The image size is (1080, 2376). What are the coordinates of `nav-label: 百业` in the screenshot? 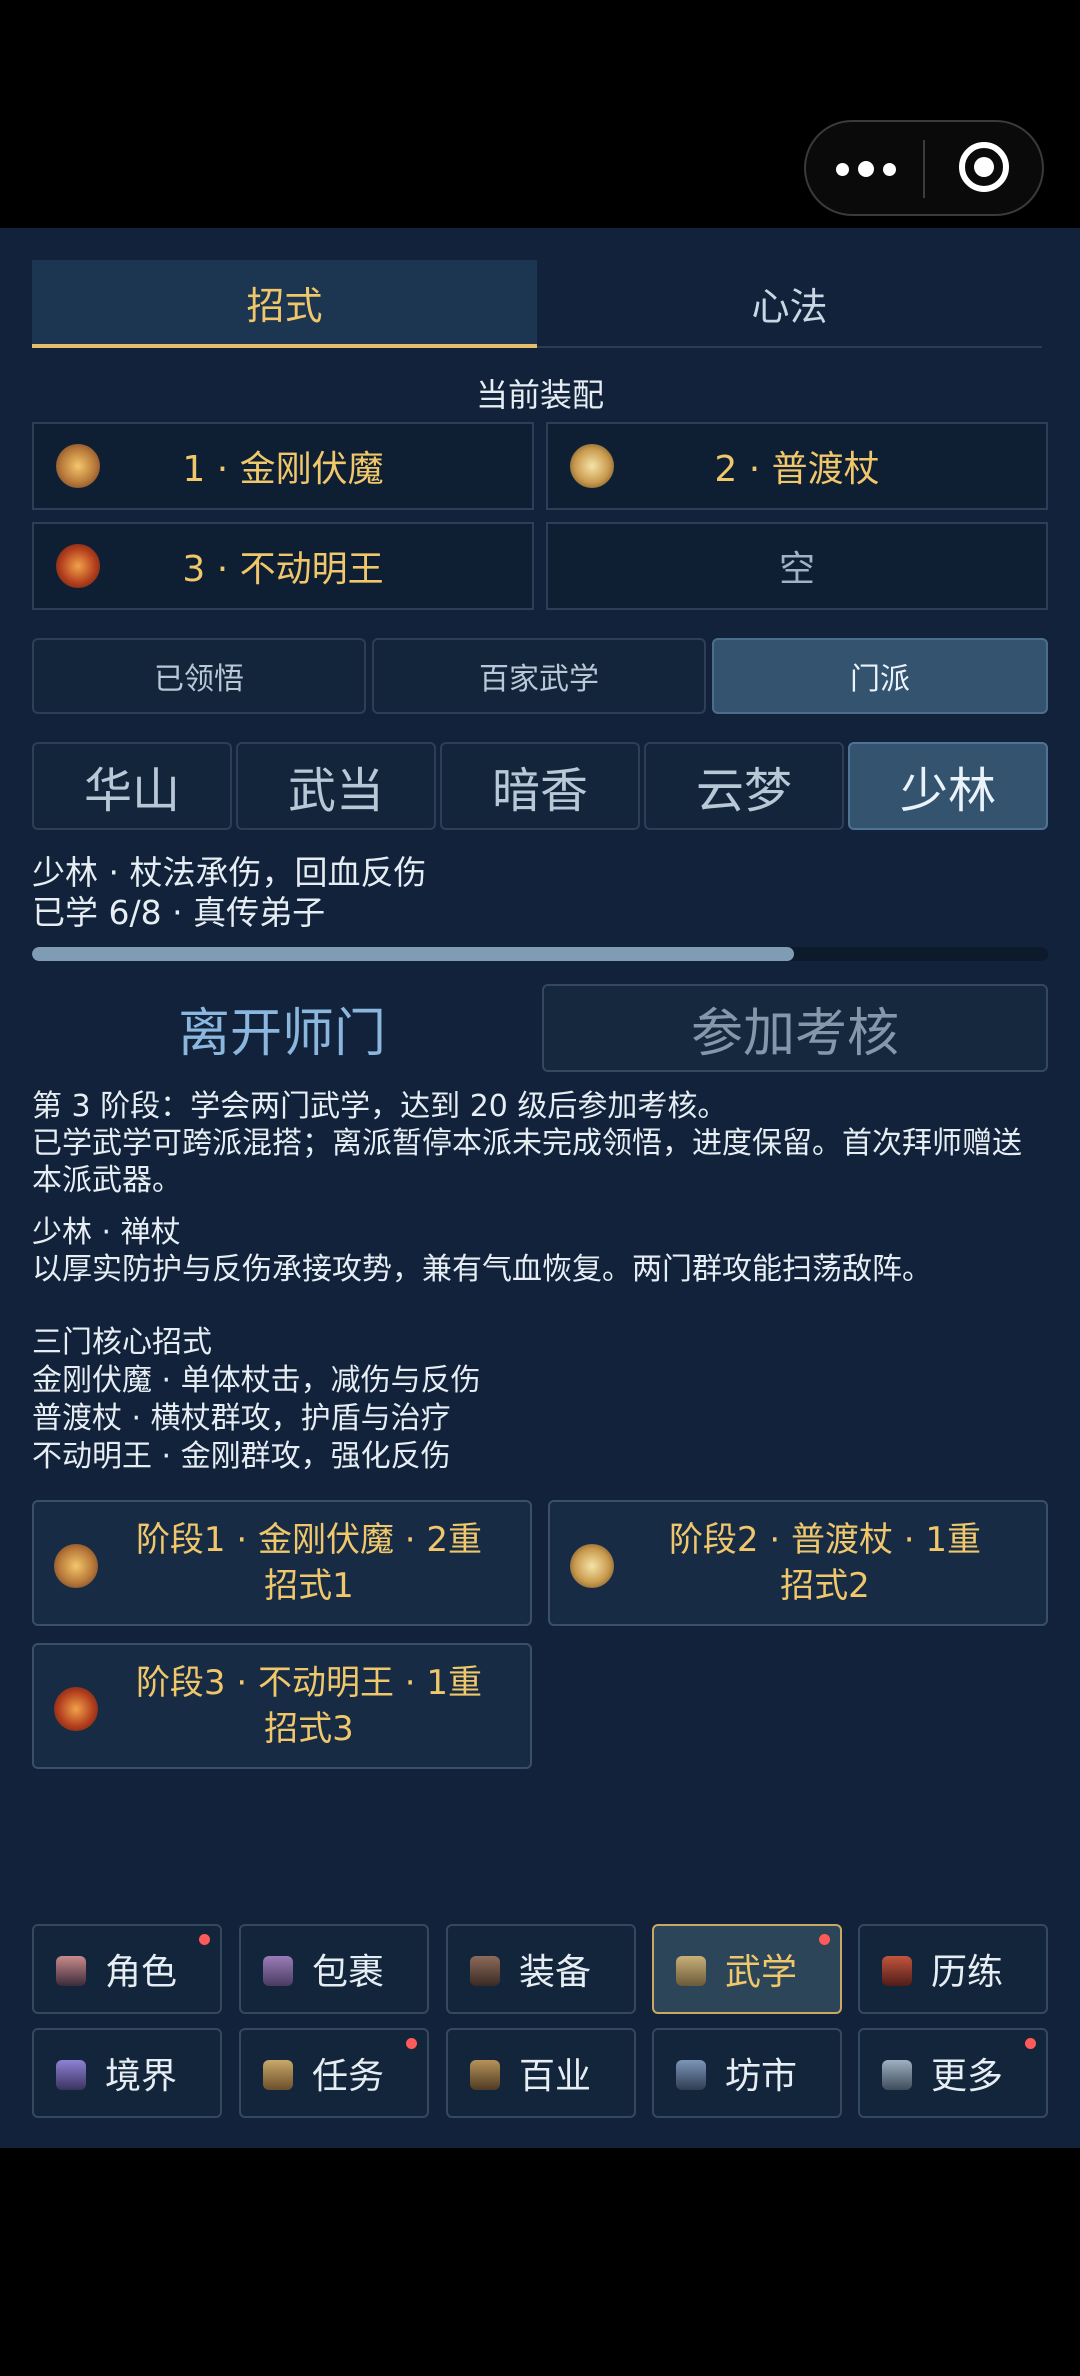 It's located at (554, 2076).